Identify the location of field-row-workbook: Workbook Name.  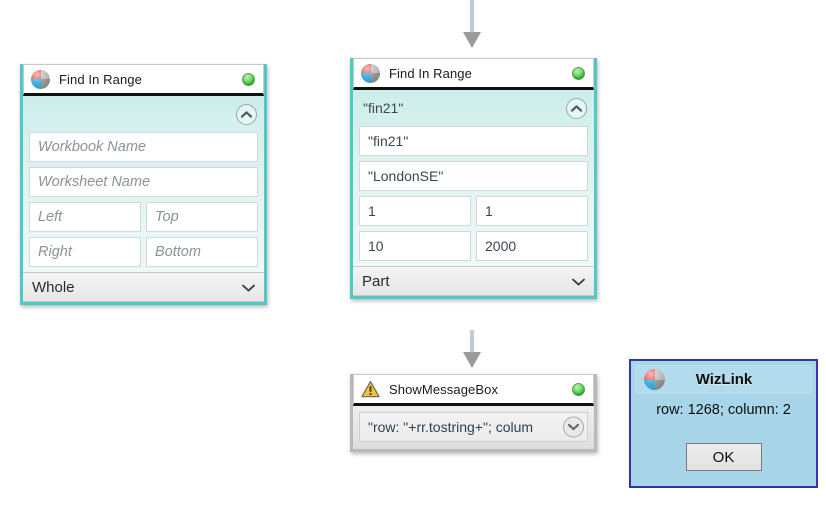
(143, 147).